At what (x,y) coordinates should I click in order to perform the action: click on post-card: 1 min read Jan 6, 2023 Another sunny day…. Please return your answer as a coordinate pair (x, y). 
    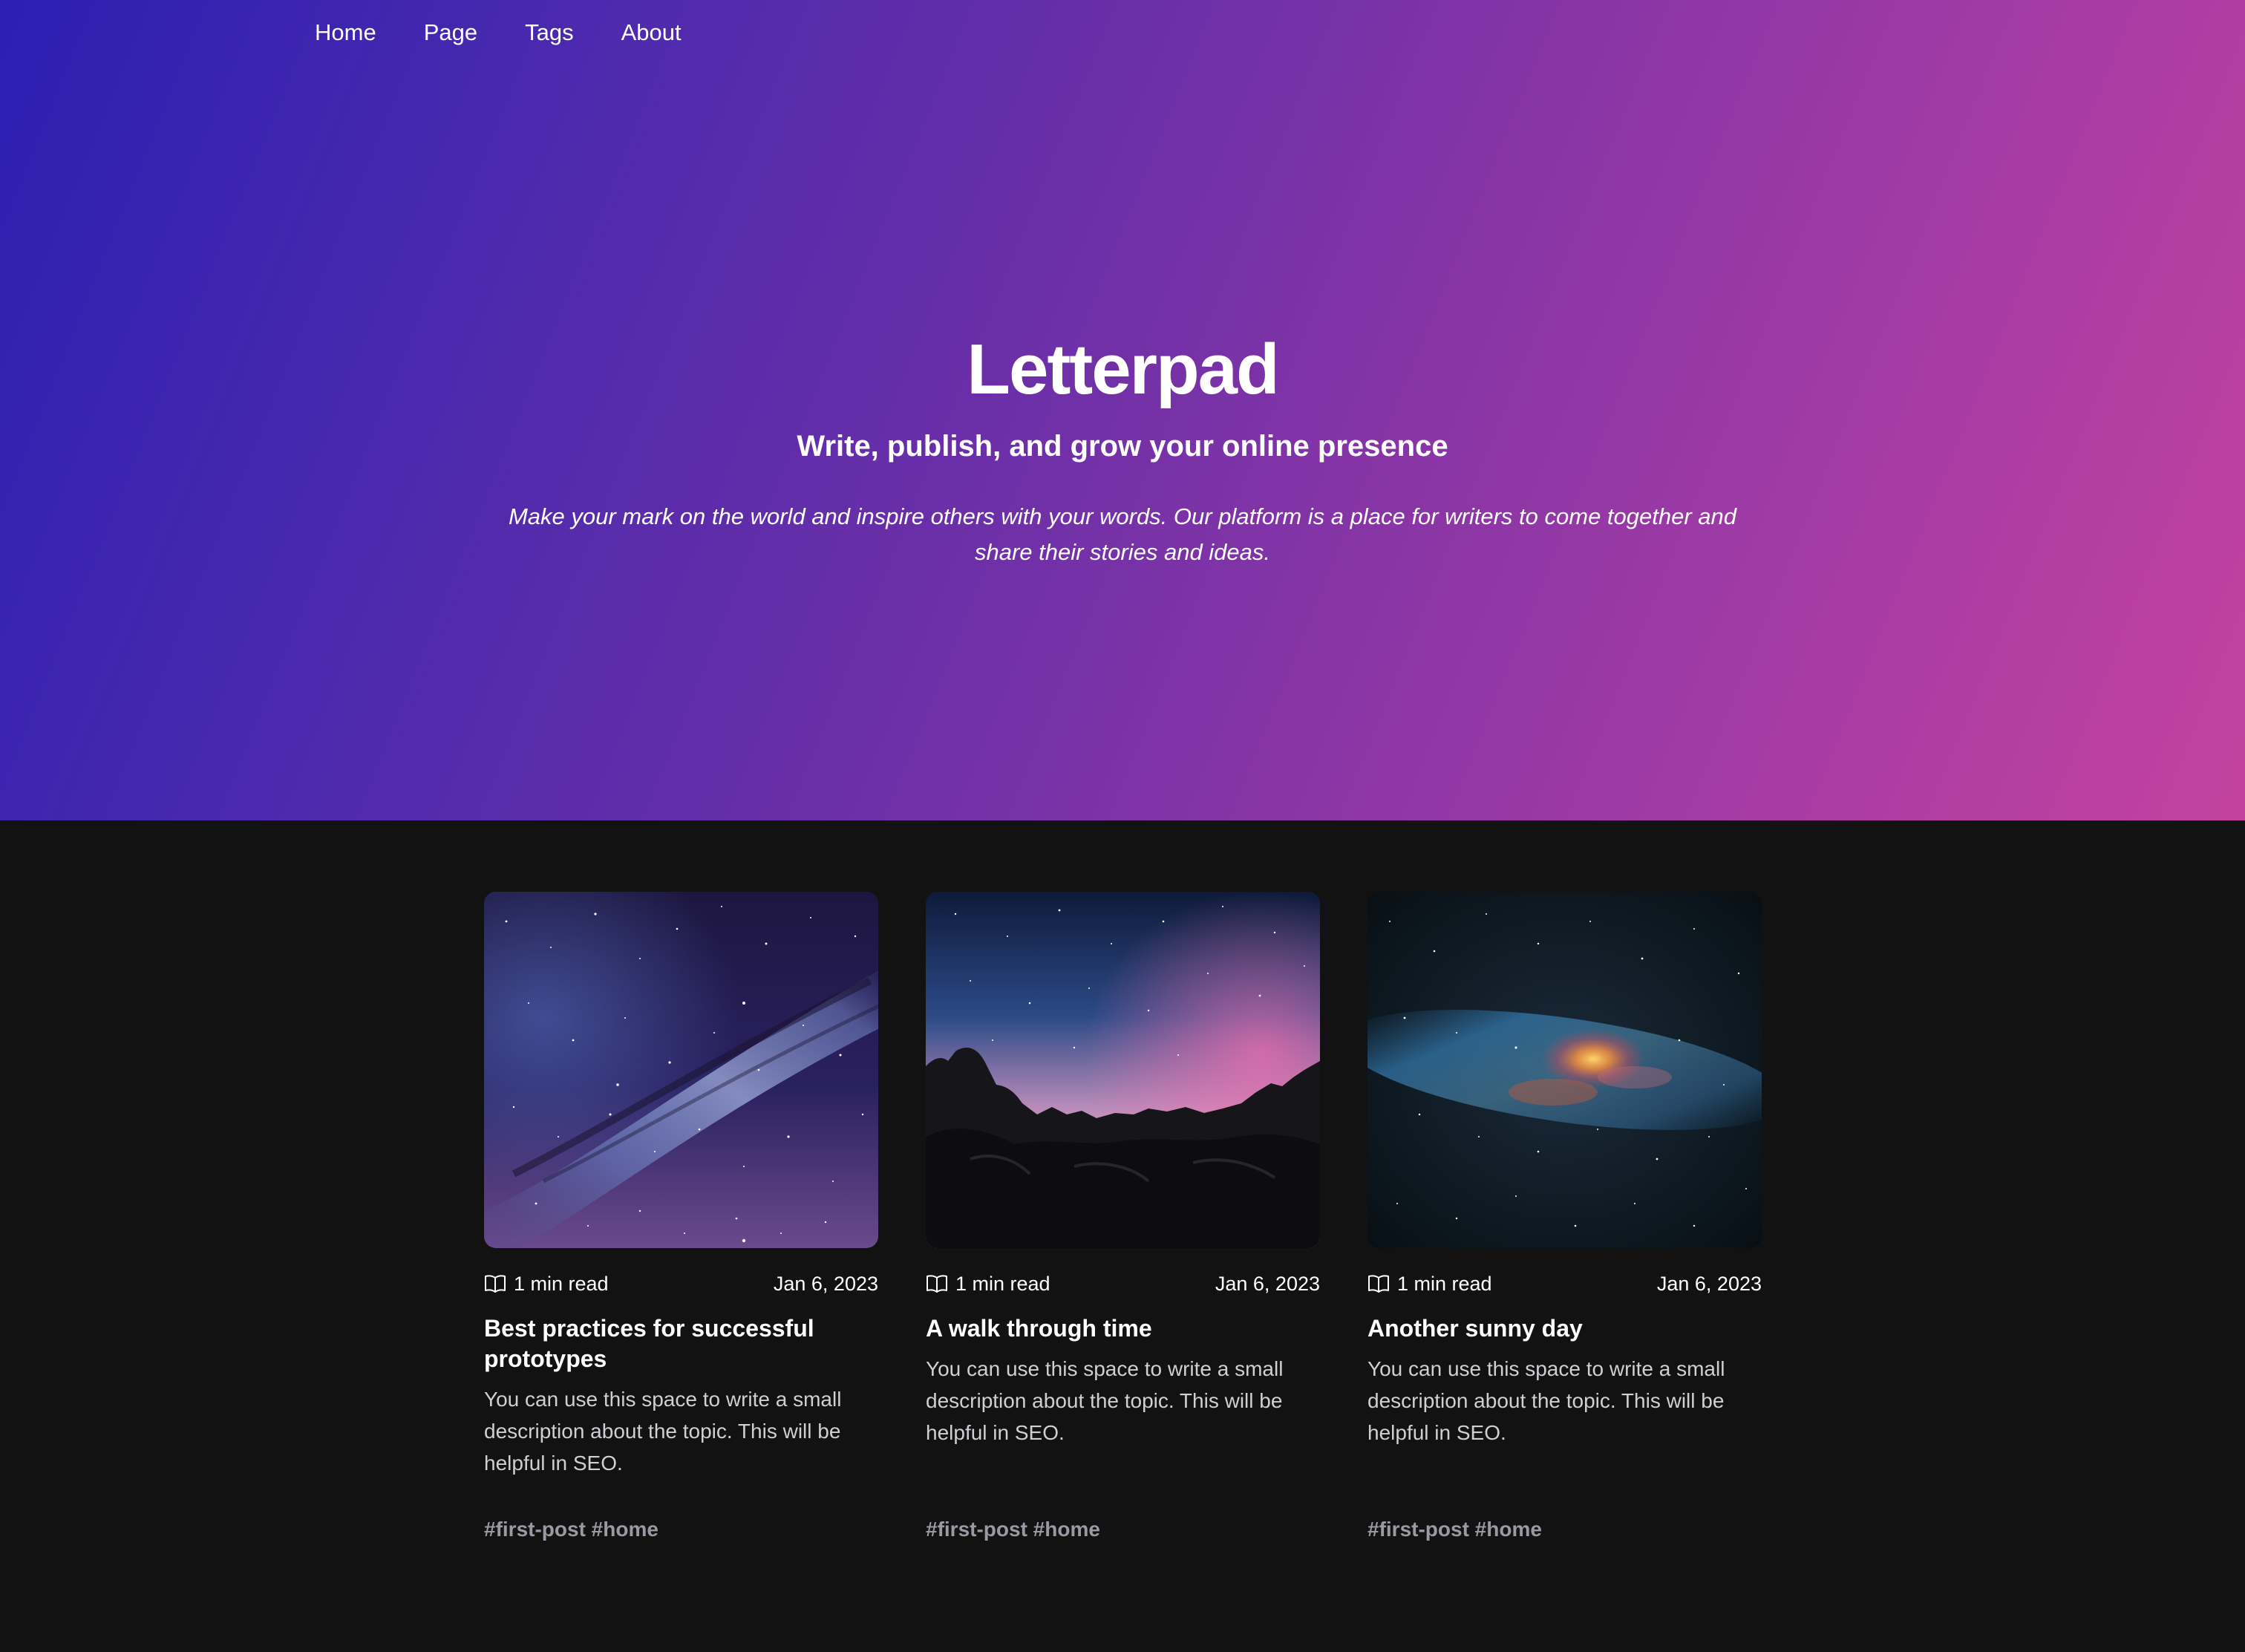
    Looking at the image, I should click on (1564, 1185).